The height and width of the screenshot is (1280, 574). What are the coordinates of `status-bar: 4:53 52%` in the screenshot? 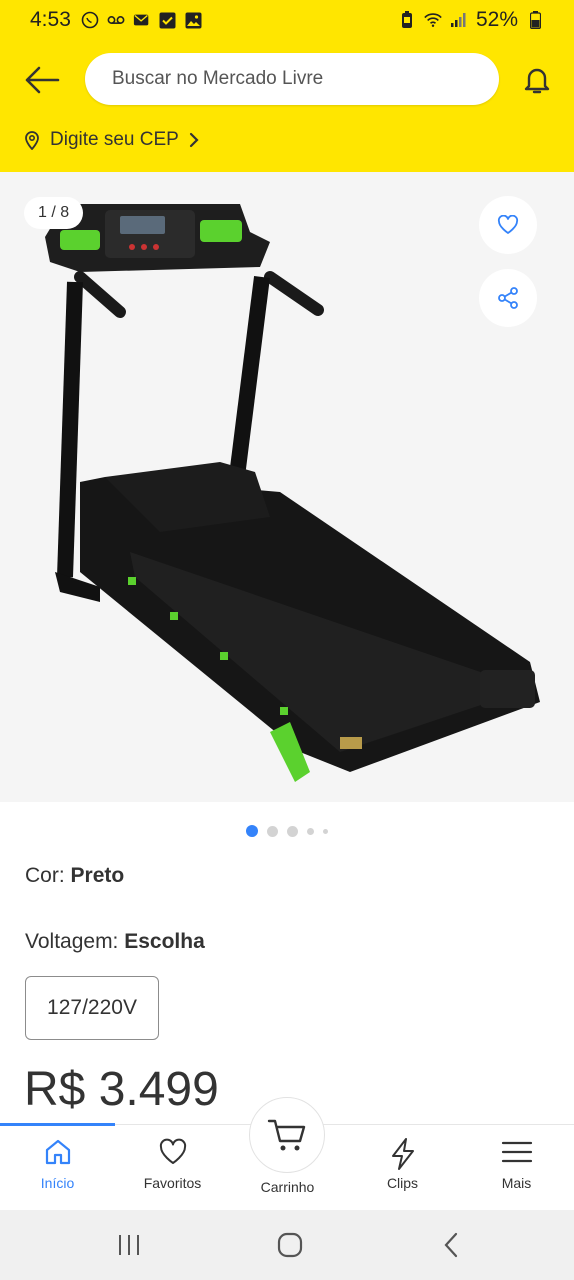 It's located at (287, 20).